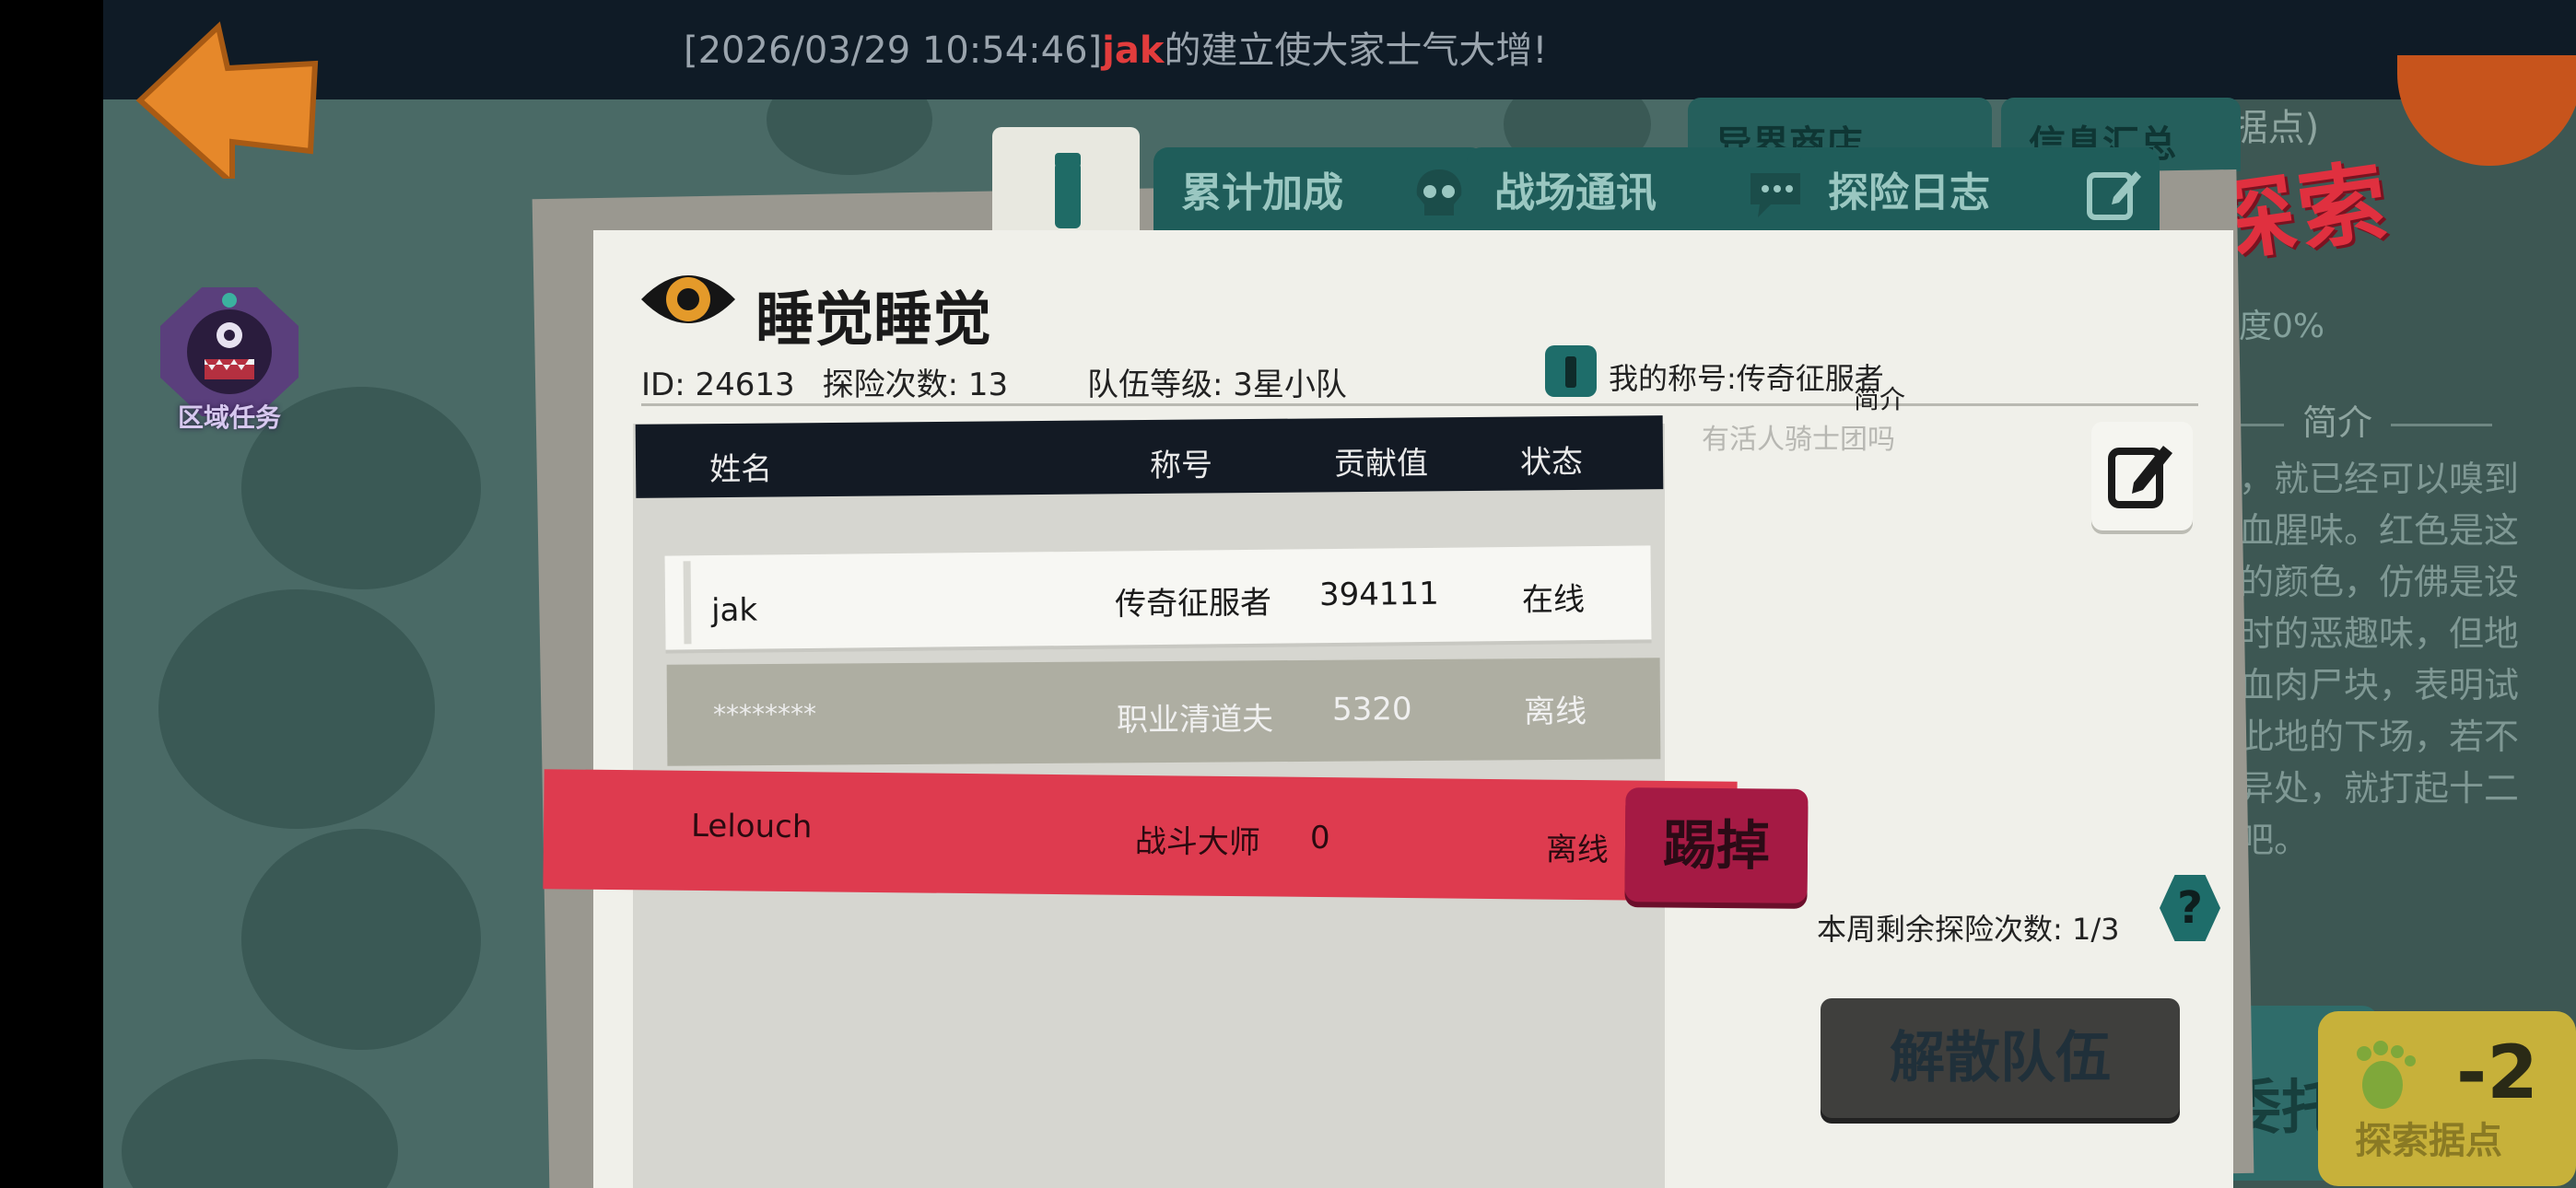 The image size is (2576, 1188). I want to click on back-button, so click(227, 101).